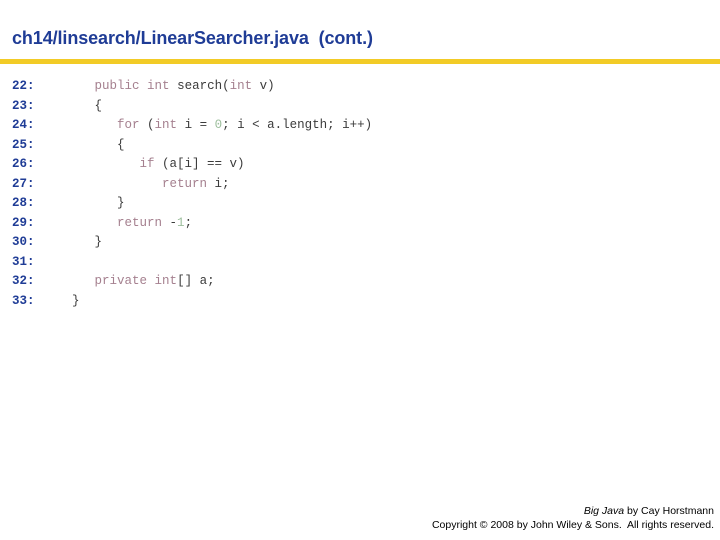 This screenshot has width=720, height=540. I want to click on code-line: 29: return -1;, so click(192, 224).